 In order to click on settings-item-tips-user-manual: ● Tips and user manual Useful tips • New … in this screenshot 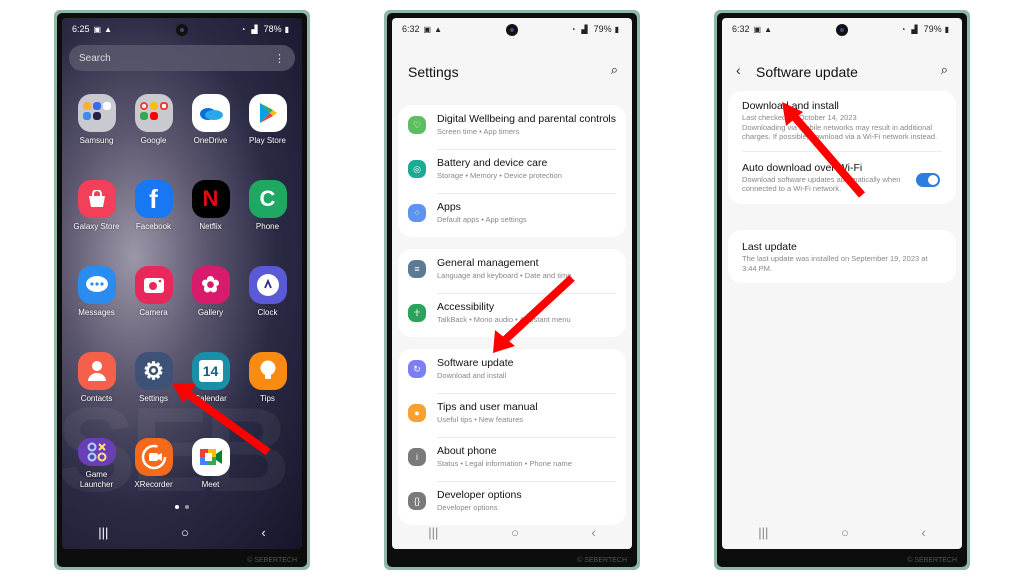, I will do `click(512, 415)`.